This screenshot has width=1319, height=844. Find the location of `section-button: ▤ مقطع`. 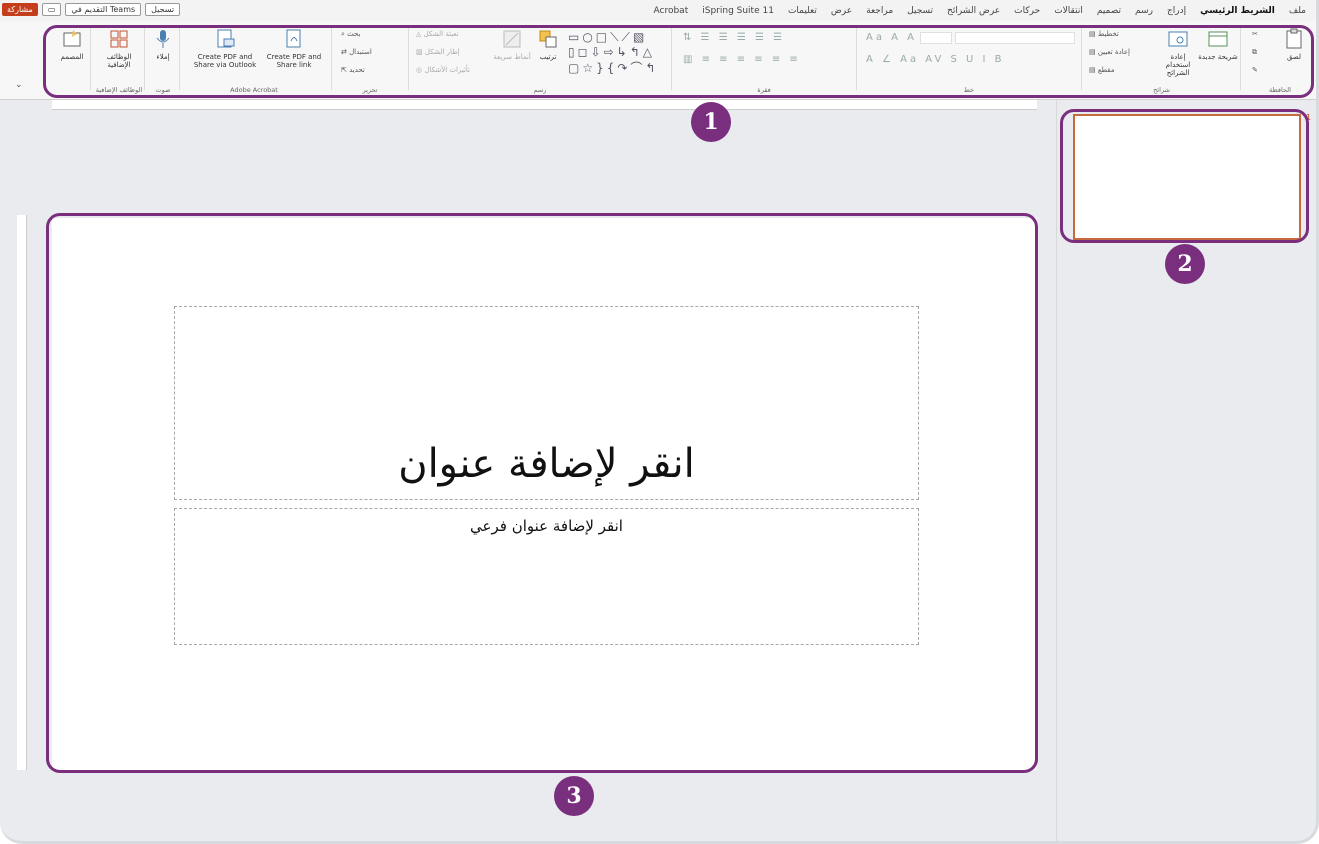

section-button: ▤ مقطع is located at coordinates (1102, 70).